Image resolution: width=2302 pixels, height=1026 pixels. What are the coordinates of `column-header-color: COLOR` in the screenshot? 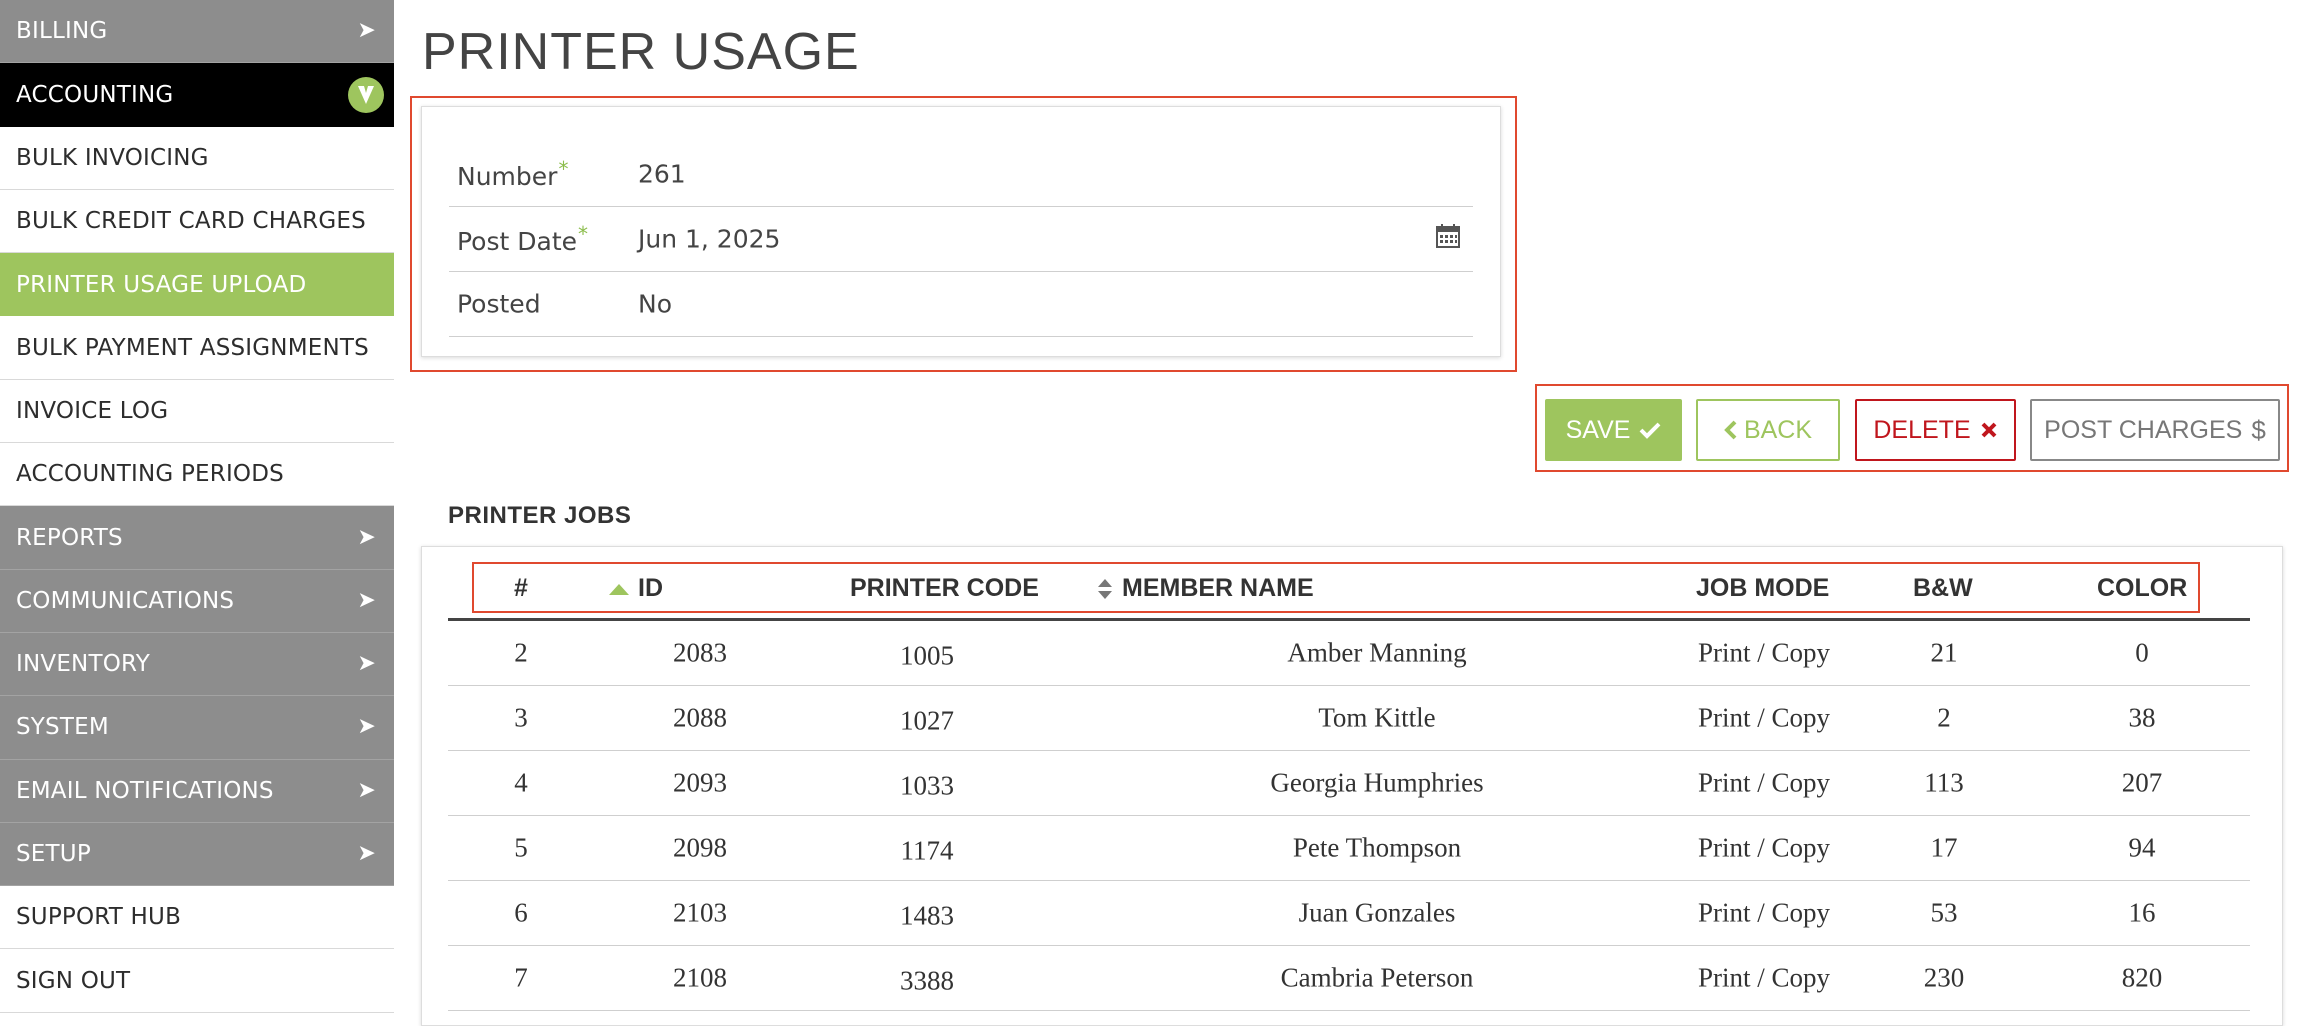 It's located at (2142, 588).